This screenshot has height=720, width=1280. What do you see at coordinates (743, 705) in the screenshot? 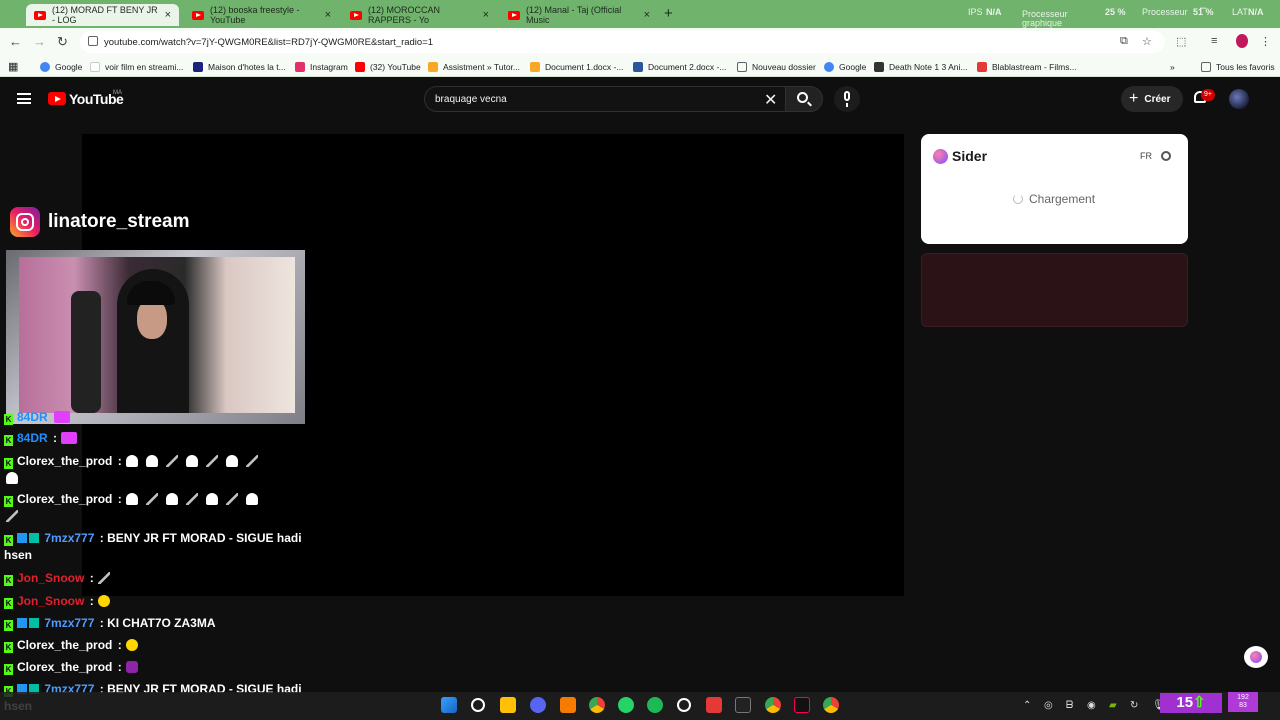
I see `terminal-icon` at bounding box center [743, 705].